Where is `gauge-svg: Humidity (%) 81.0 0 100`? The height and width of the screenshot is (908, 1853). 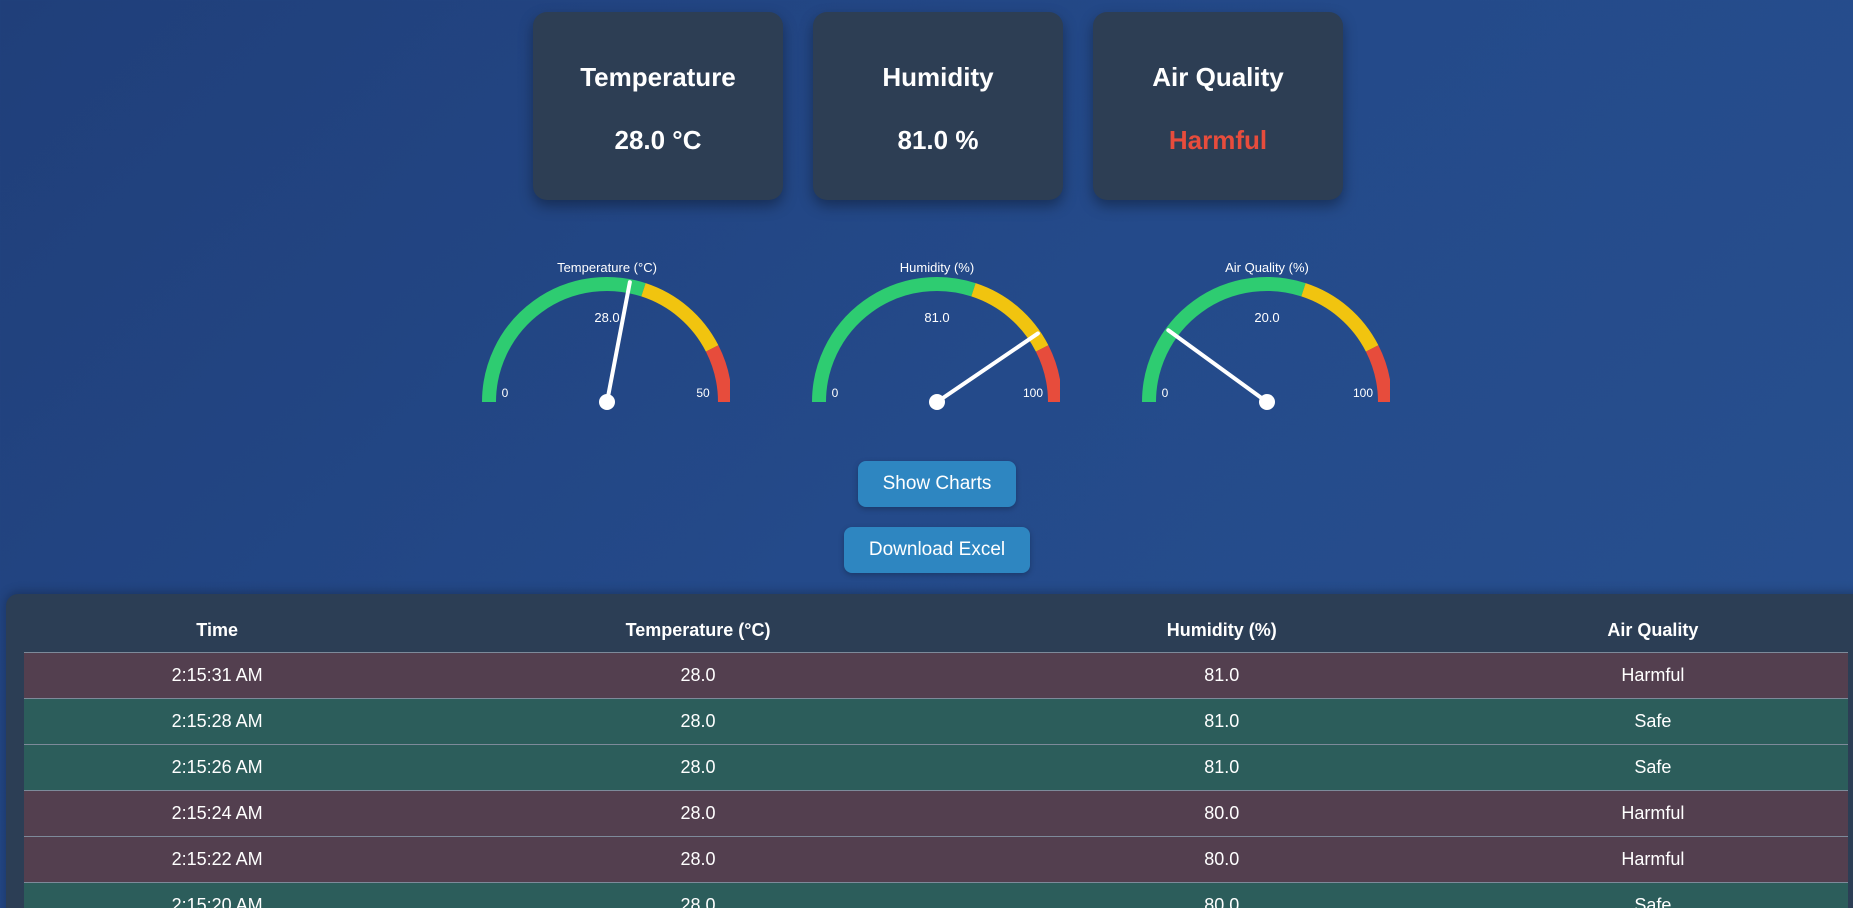
gauge-svg: Humidity (%) 81.0 0 100 is located at coordinates (936, 335).